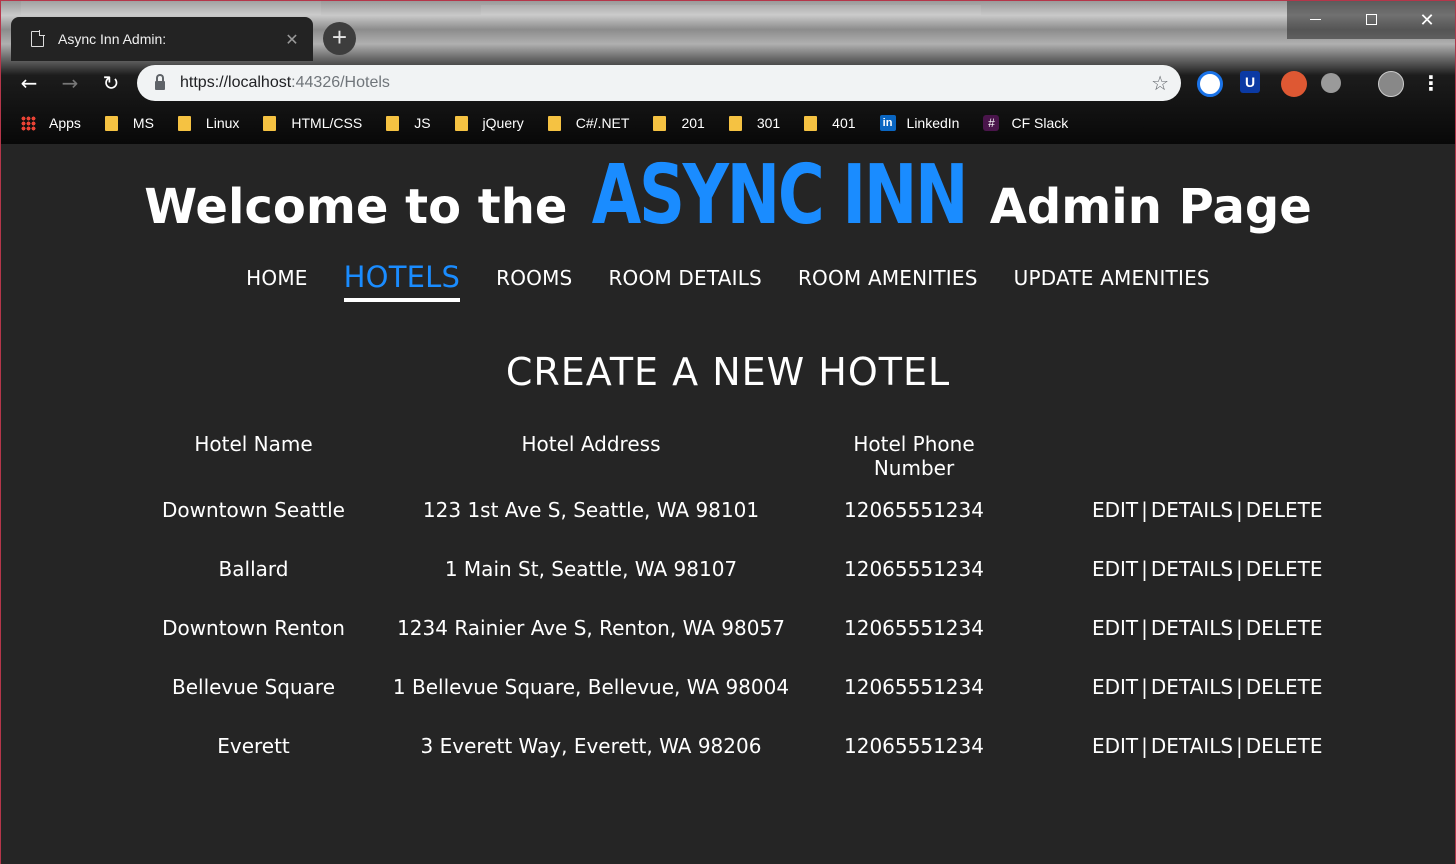 The height and width of the screenshot is (864, 1456). What do you see at coordinates (685, 282) in the screenshot?
I see `nav-room-details: ROOM DETAILS` at bounding box center [685, 282].